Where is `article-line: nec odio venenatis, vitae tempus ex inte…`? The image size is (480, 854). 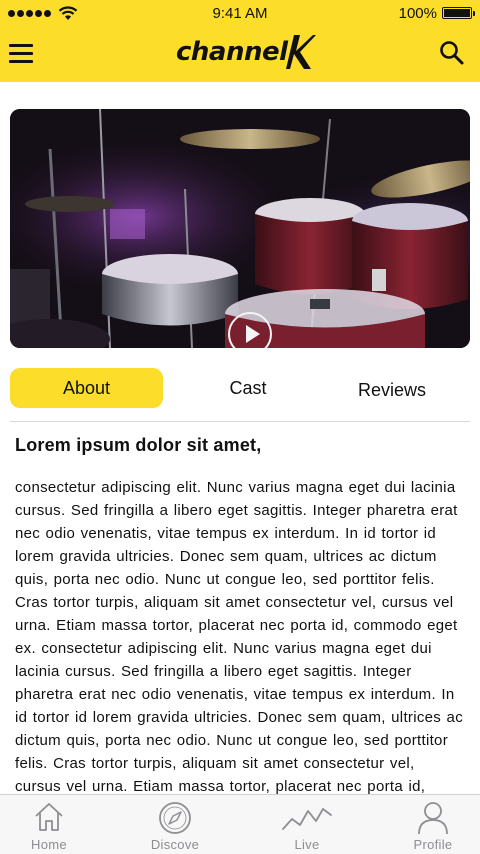 article-line: nec odio venenatis, vitae tempus ex inte… is located at coordinates (226, 533).